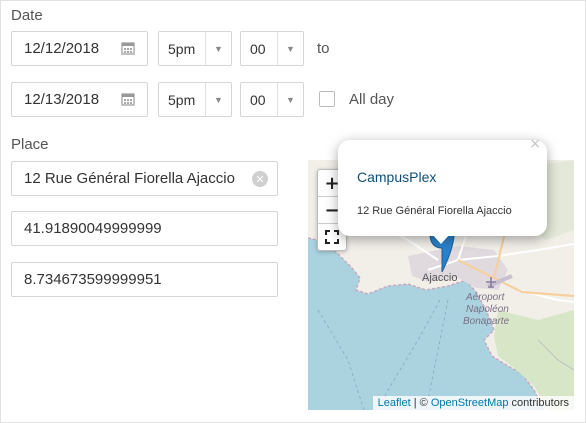 This screenshot has height=423, width=586. I want to click on map-attribution: Leaflet | © OpenStreetMap contributors, so click(473, 403).